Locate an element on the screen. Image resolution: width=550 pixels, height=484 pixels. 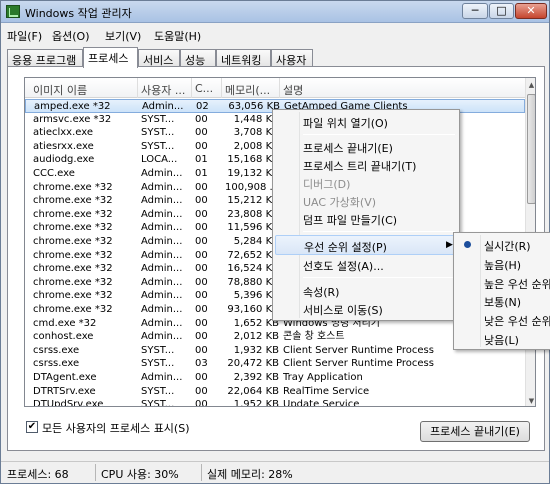
priority-below-normal: 낮은 우선 순위 is located at coordinates (503, 320).